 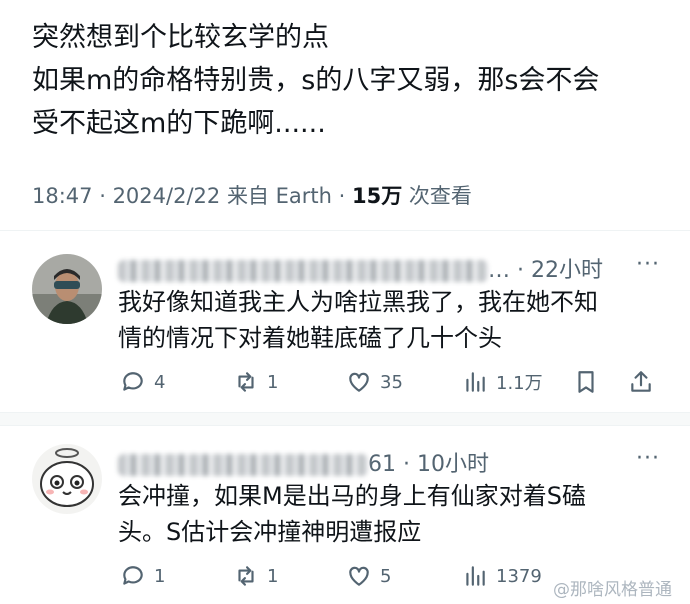 What do you see at coordinates (180, 37) in the screenshot?
I see `post-text-line-1: 突然想到个比较玄学的点` at bounding box center [180, 37].